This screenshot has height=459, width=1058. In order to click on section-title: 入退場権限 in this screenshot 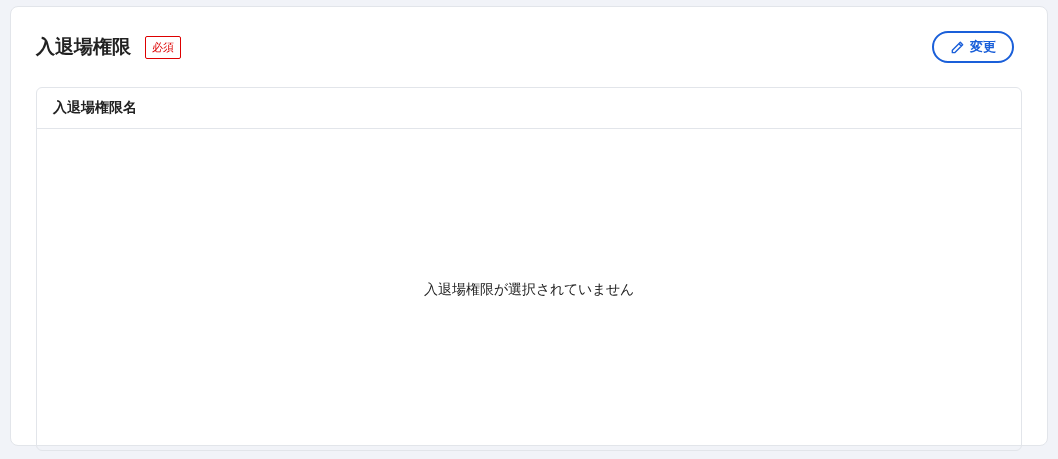, I will do `click(83, 46)`.